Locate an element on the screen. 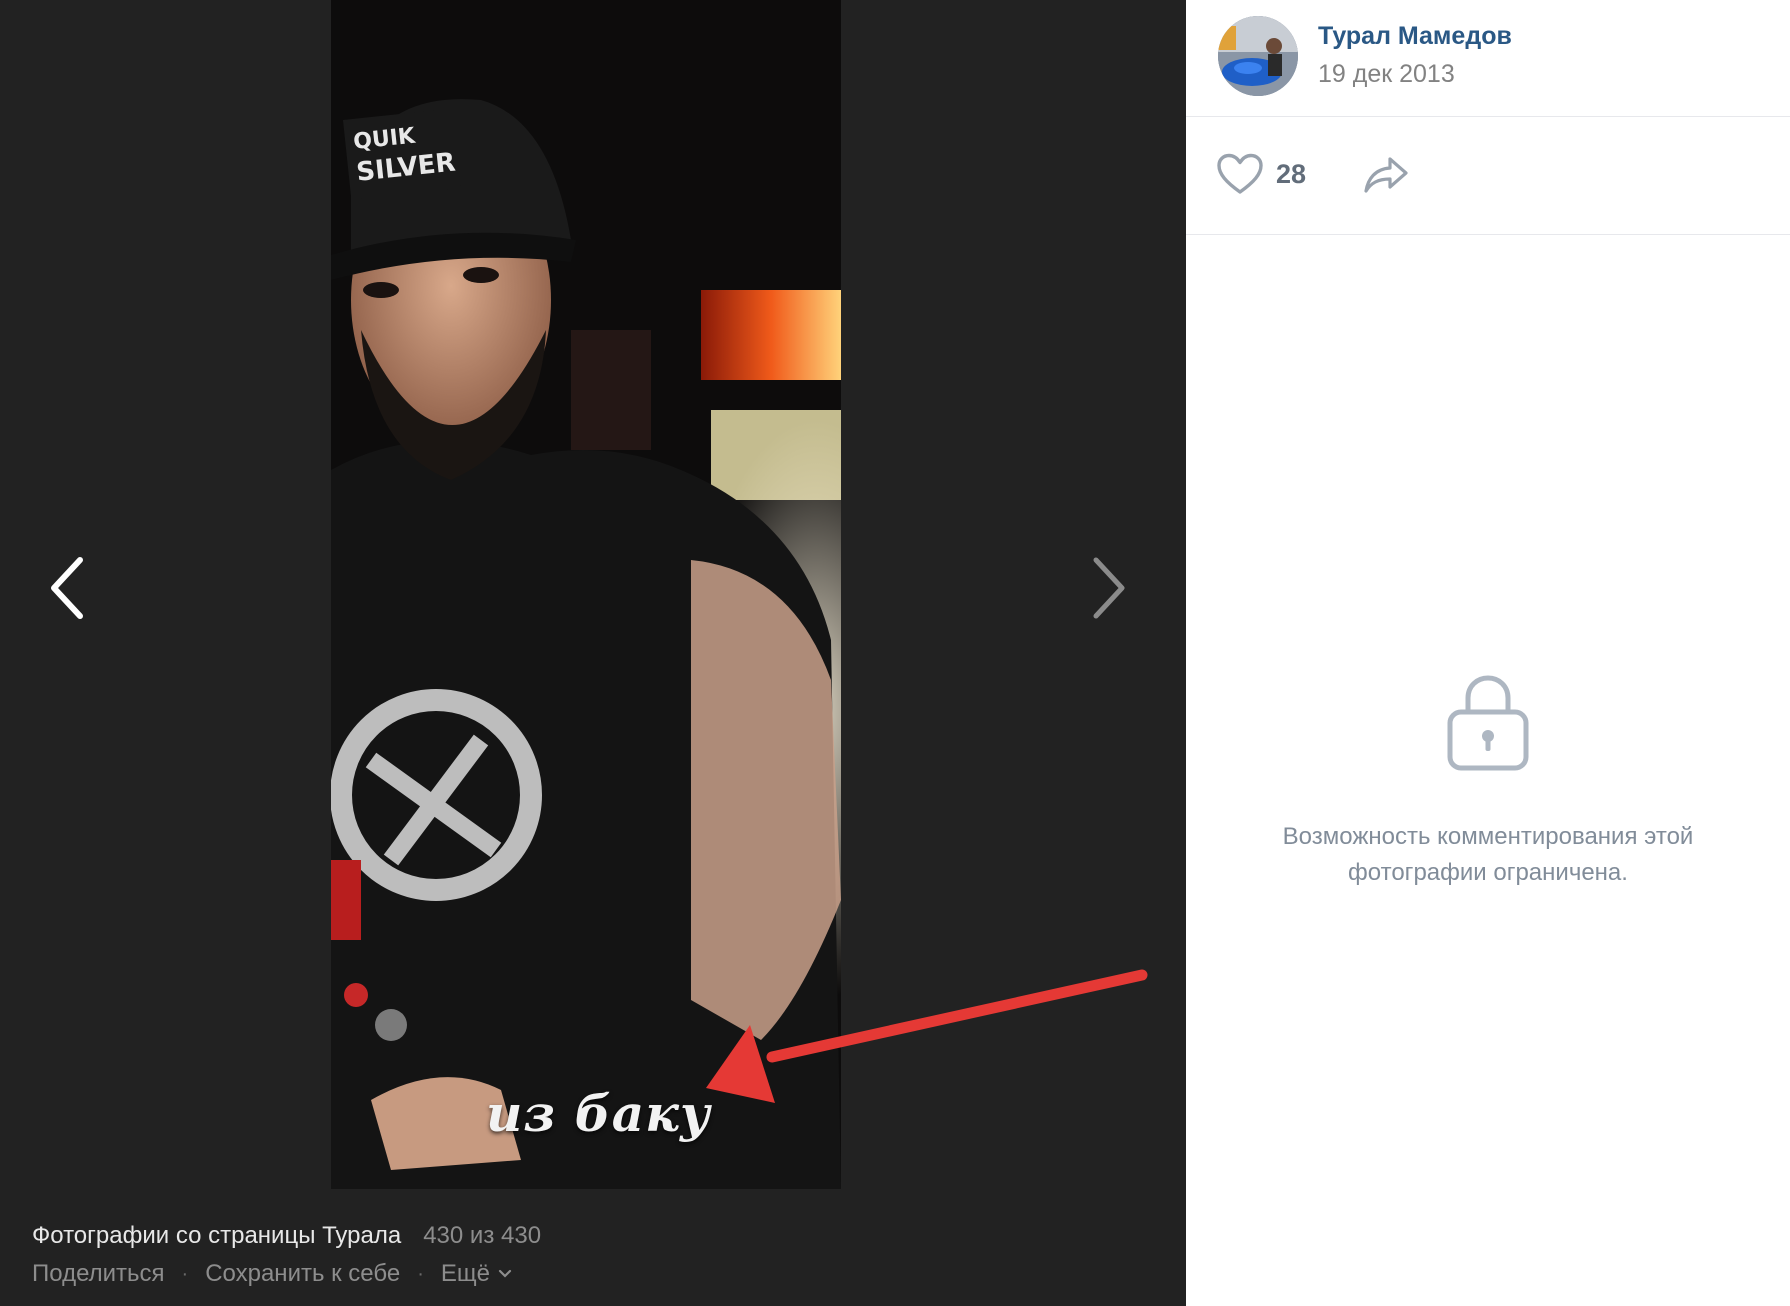 This screenshot has width=1790, height=1306. avatar-image is located at coordinates (1258, 56).